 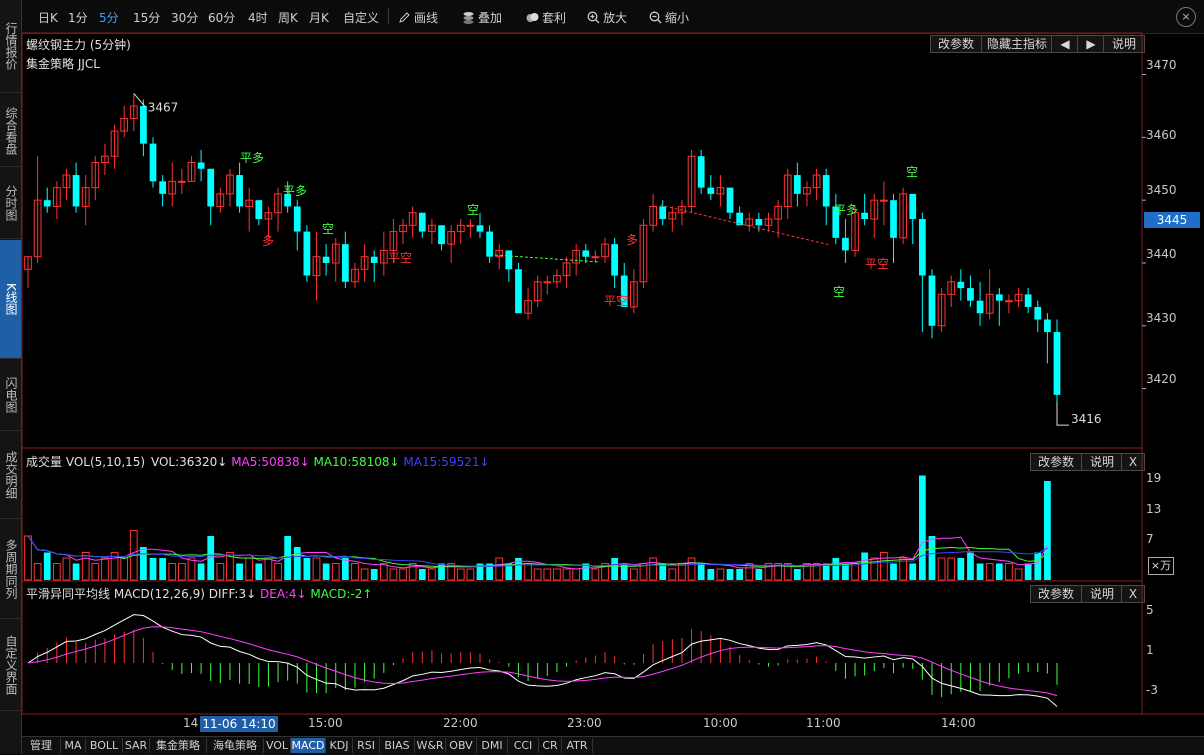 What do you see at coordinates (745, 225) in the screenshot?
I see `trend-line` at bounding box center [745, 225].